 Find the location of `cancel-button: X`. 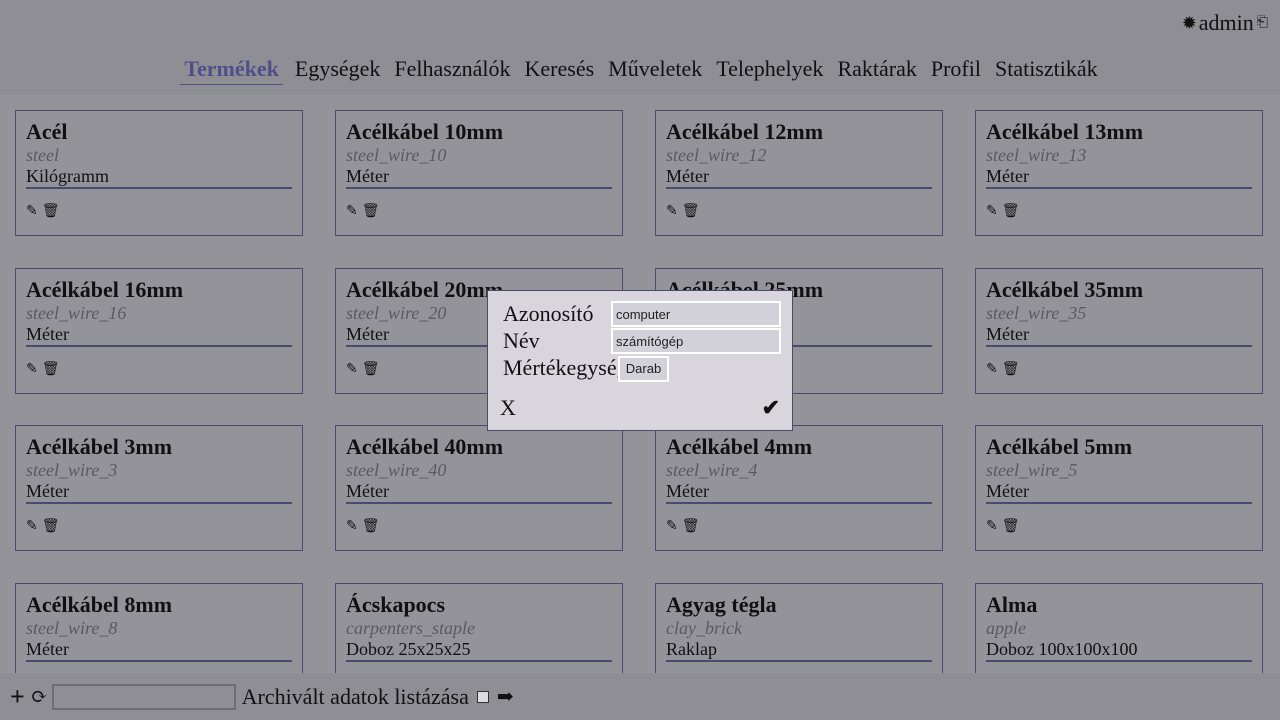

cancel-button: X is located at coordinates (508, 408).